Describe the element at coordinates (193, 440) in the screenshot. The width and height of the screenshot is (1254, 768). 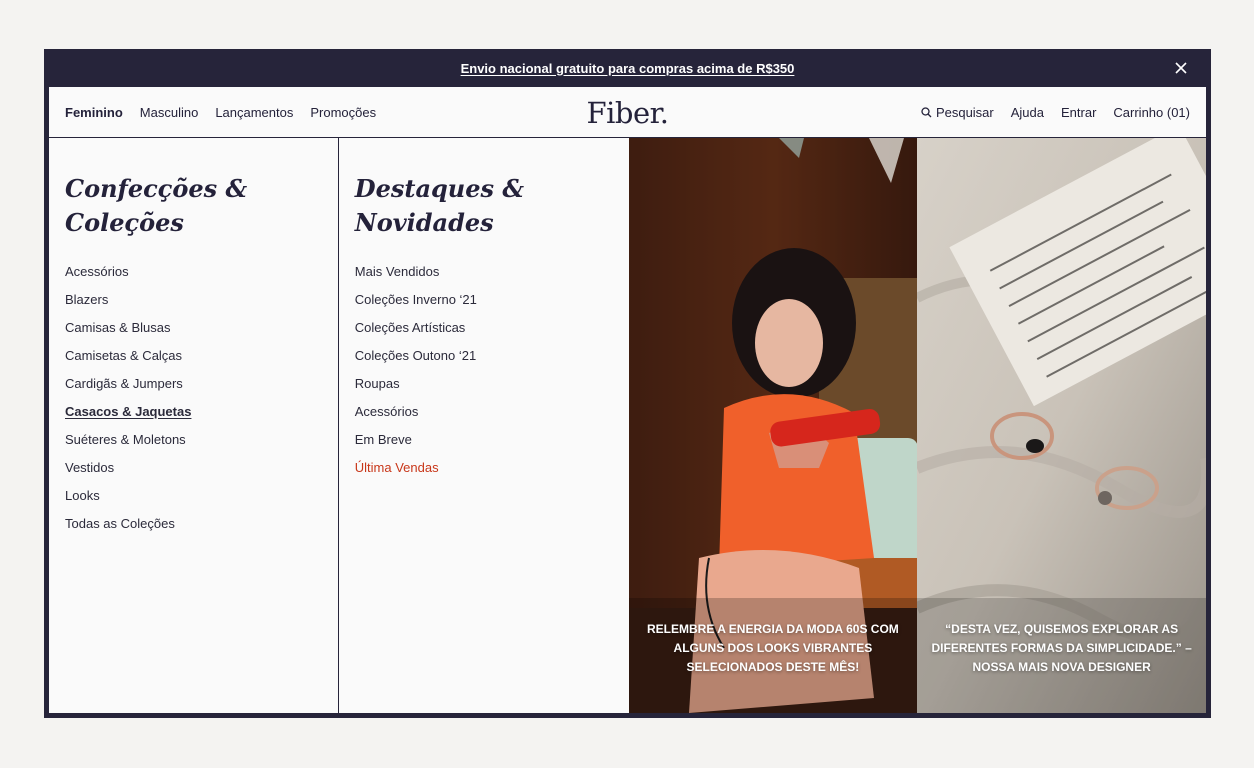
I see `menu-item-sueteres: Suéteres & Moletons` at that location.